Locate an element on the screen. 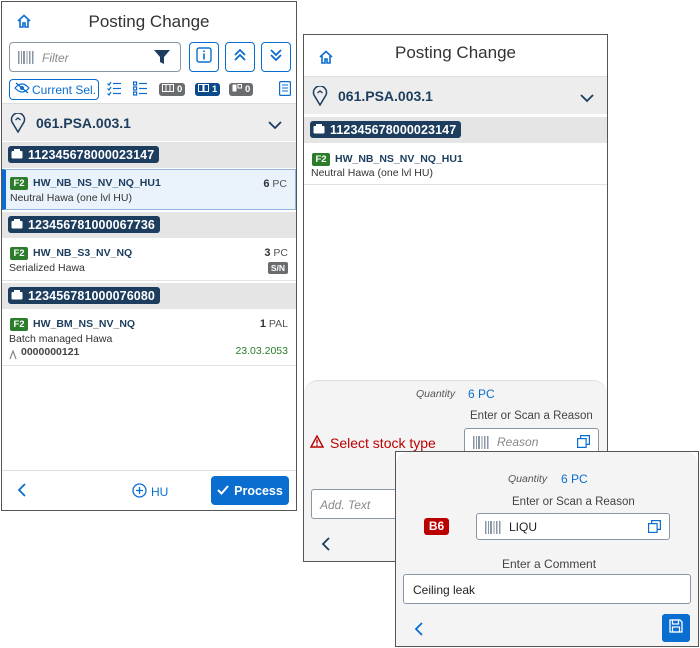 This screenshot has width=700, height=648. current-selection-button: Current Sel. is located at coordinates (54, 89).